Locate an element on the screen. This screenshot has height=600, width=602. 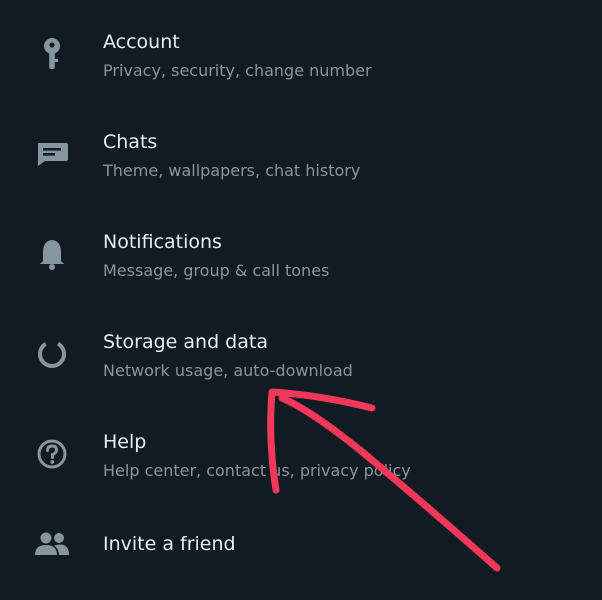
data-usage-icon is located at coordinates (52, 354).